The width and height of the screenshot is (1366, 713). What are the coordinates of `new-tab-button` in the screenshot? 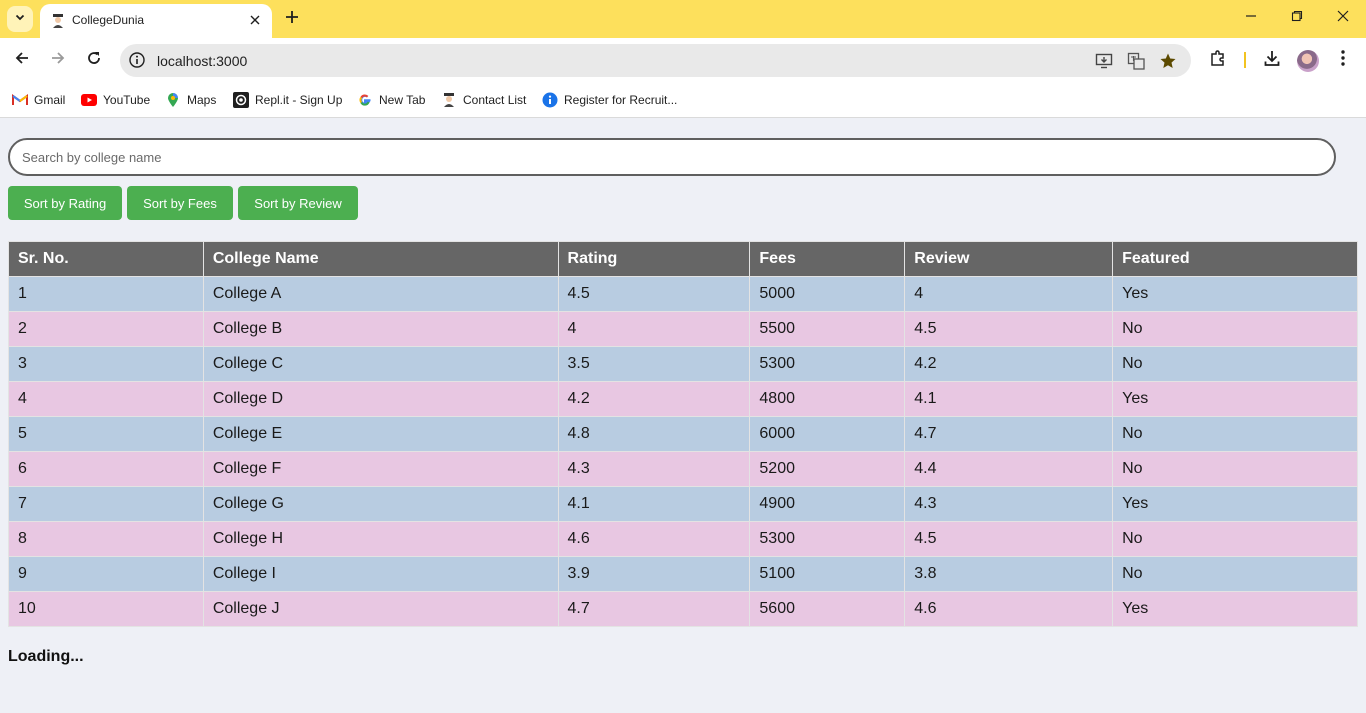 It's located at (292, 19).